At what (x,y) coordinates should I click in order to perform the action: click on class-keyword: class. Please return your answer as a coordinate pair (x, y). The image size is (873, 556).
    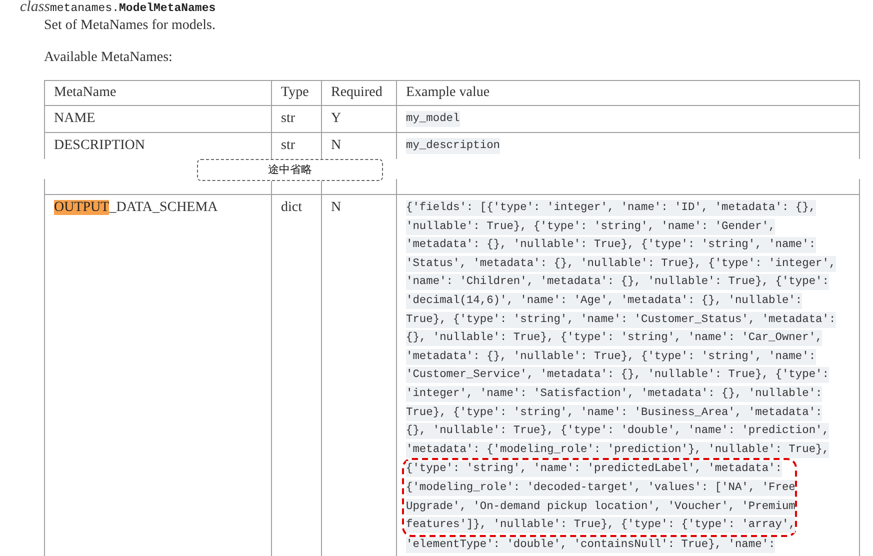
    Looking at the image, I should click on (35, 7).